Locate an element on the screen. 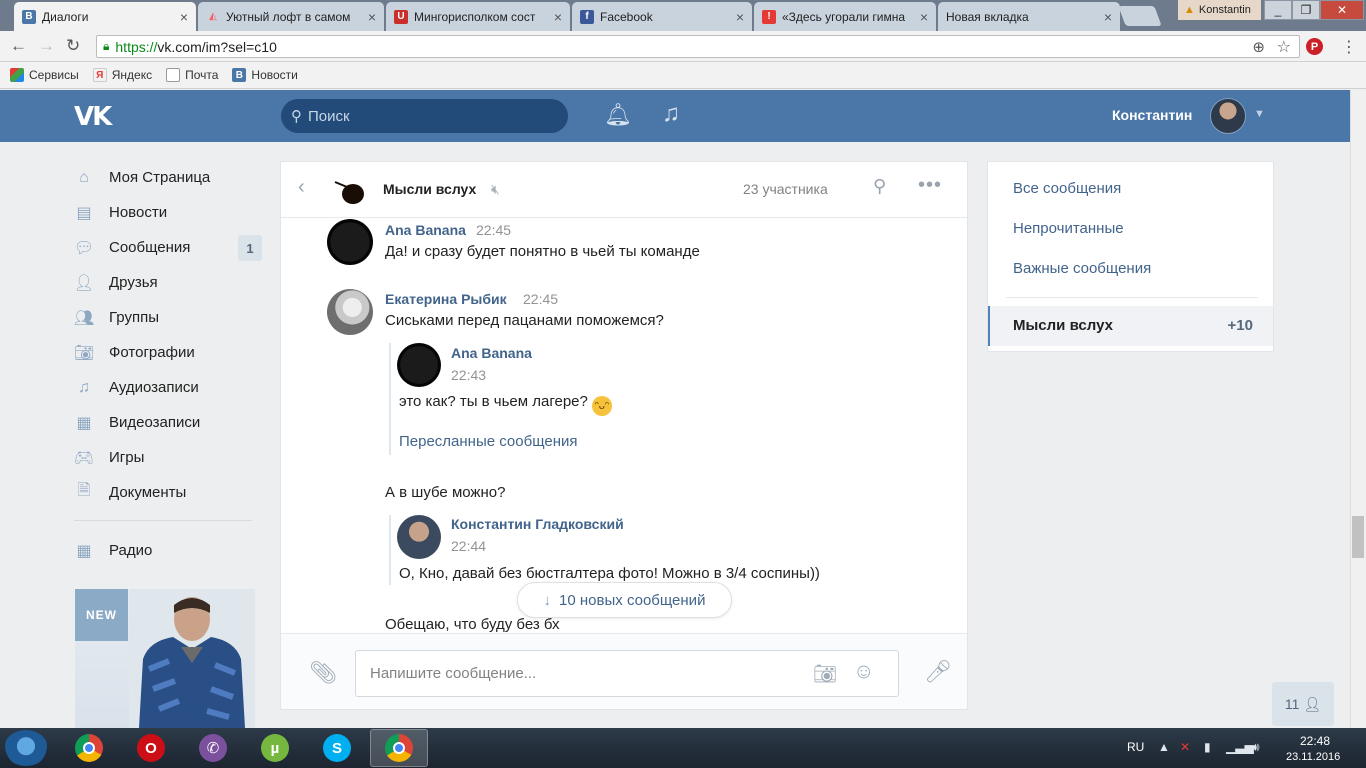  volume-icon: 🔊︎ is located at coordinates (1256, 747).